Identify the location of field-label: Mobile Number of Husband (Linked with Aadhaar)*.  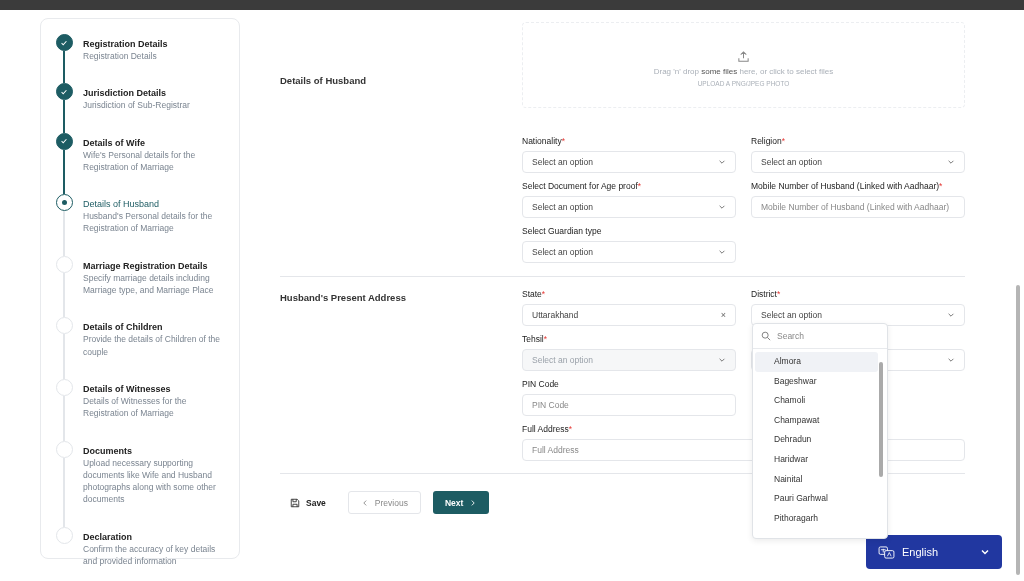
(847, 186).